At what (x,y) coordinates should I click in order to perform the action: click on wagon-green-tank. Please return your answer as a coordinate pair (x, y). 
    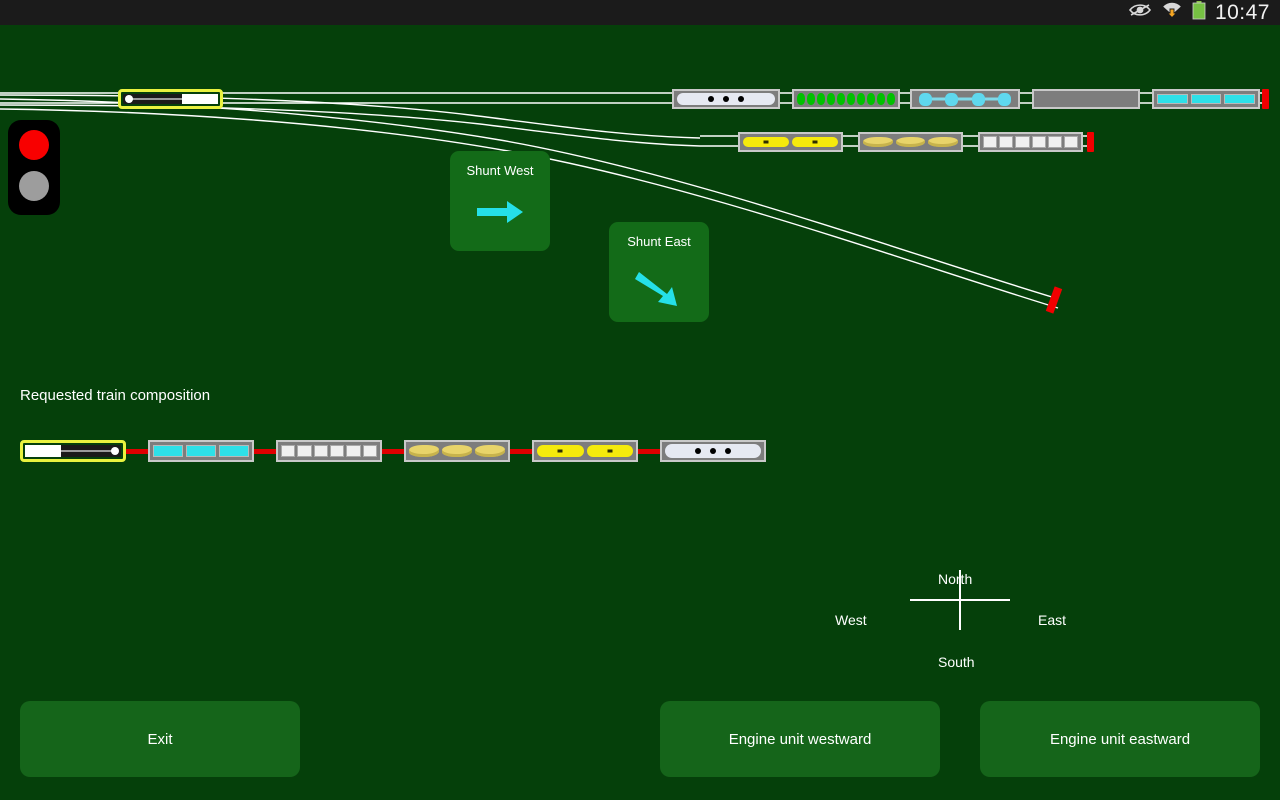
    Looking at the image, I should click on (846, 99).